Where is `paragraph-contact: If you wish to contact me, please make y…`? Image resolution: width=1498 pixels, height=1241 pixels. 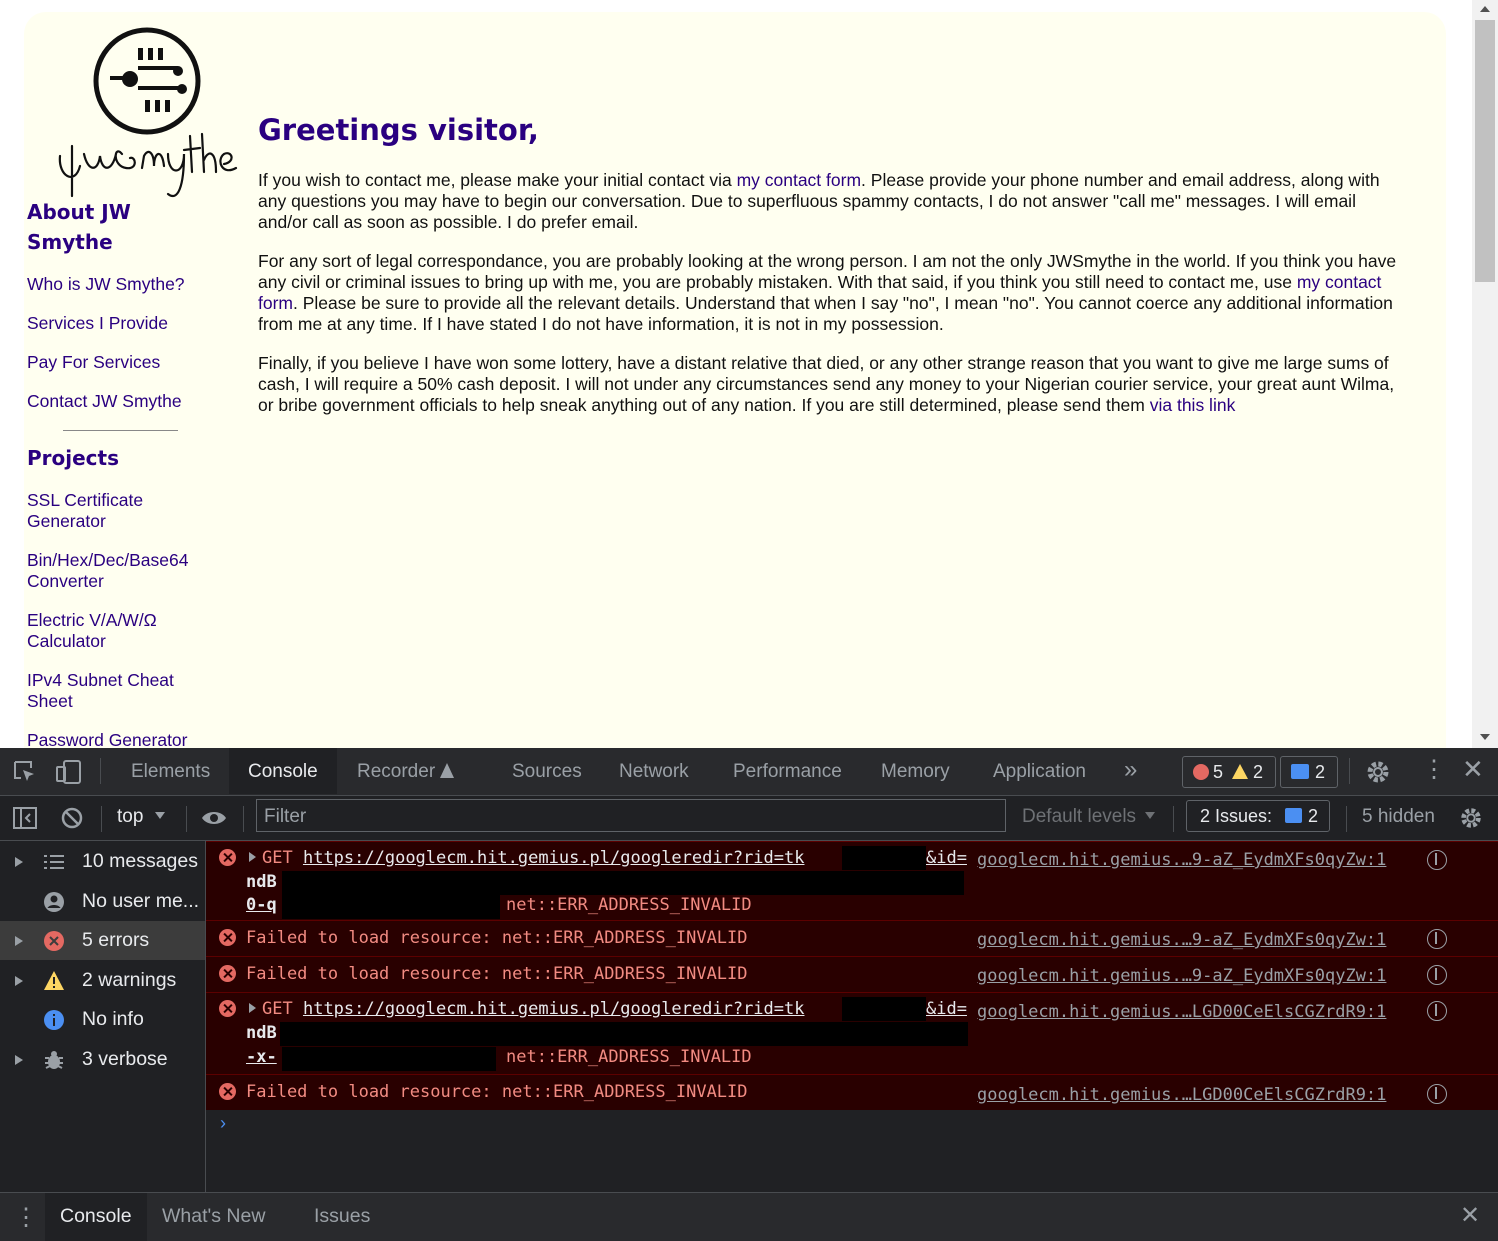
paragraph-contact: If you wish to contact me, please make y… is located at coordinates (833, 201).